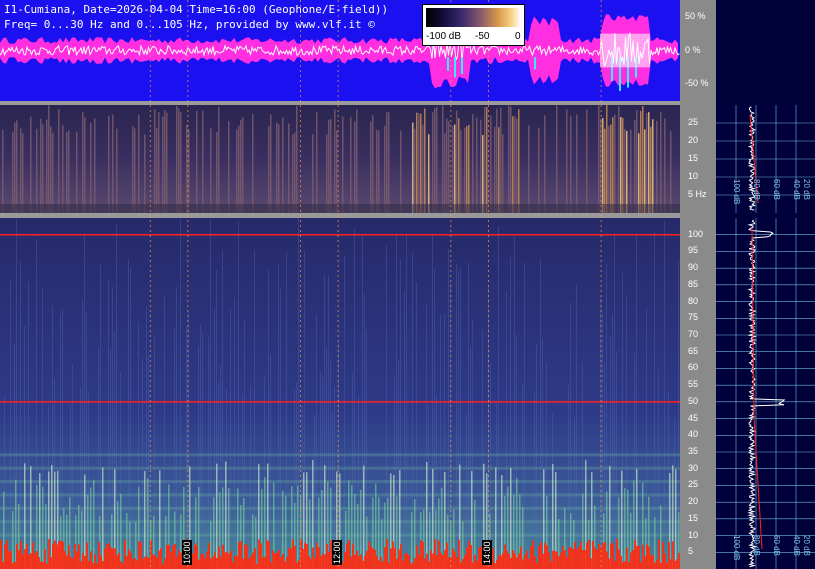 Image resolution: width=815 pixels, height=569 pixels. Describe the element at coordinates (186, 552) in the screenshot. I see `time-label: 10:00` at that location.